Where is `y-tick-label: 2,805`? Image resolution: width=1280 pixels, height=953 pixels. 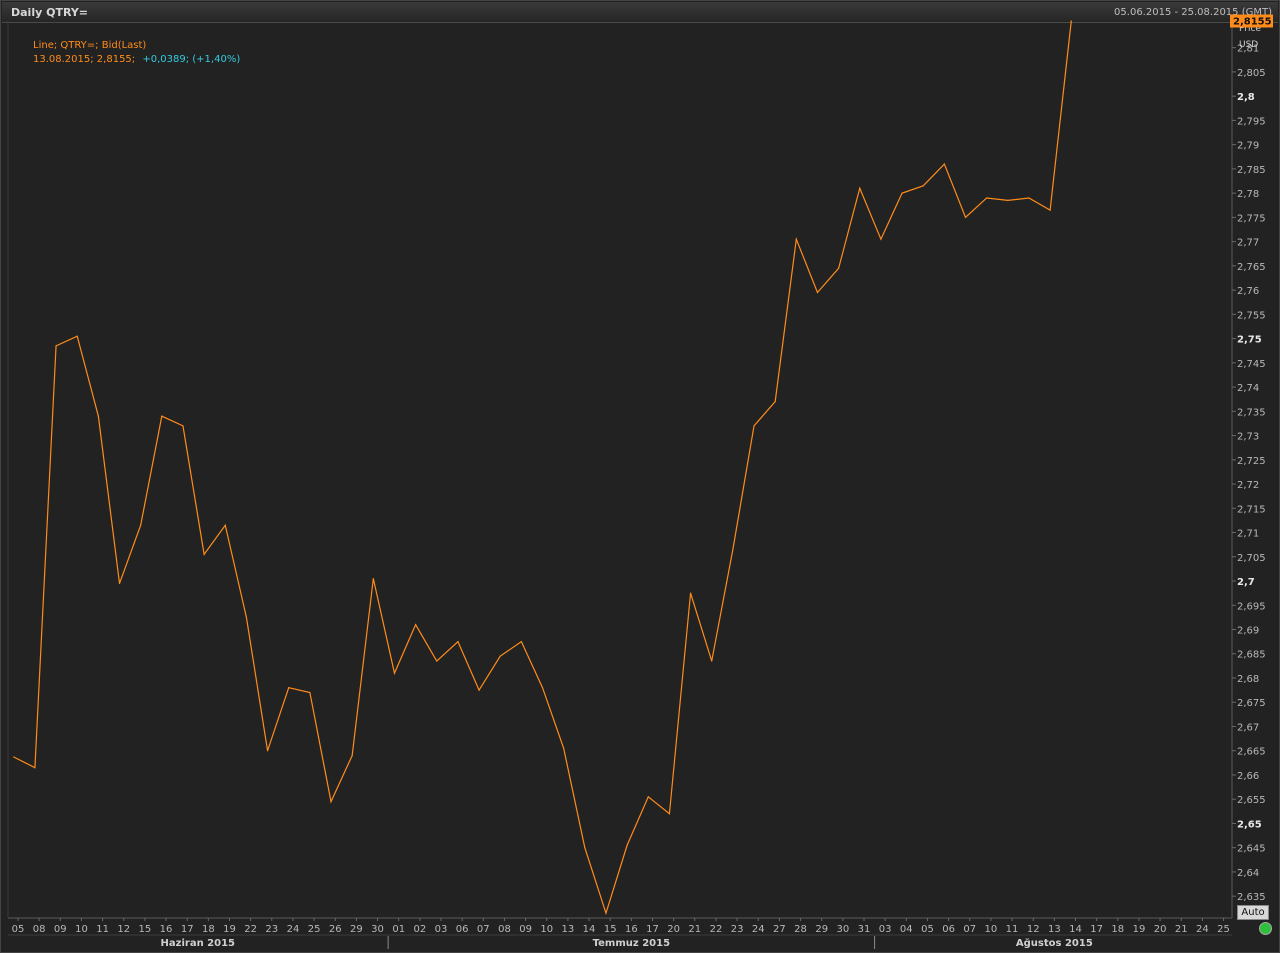 y-tick-label: 2,805 is located at coordinates (1251, 73).